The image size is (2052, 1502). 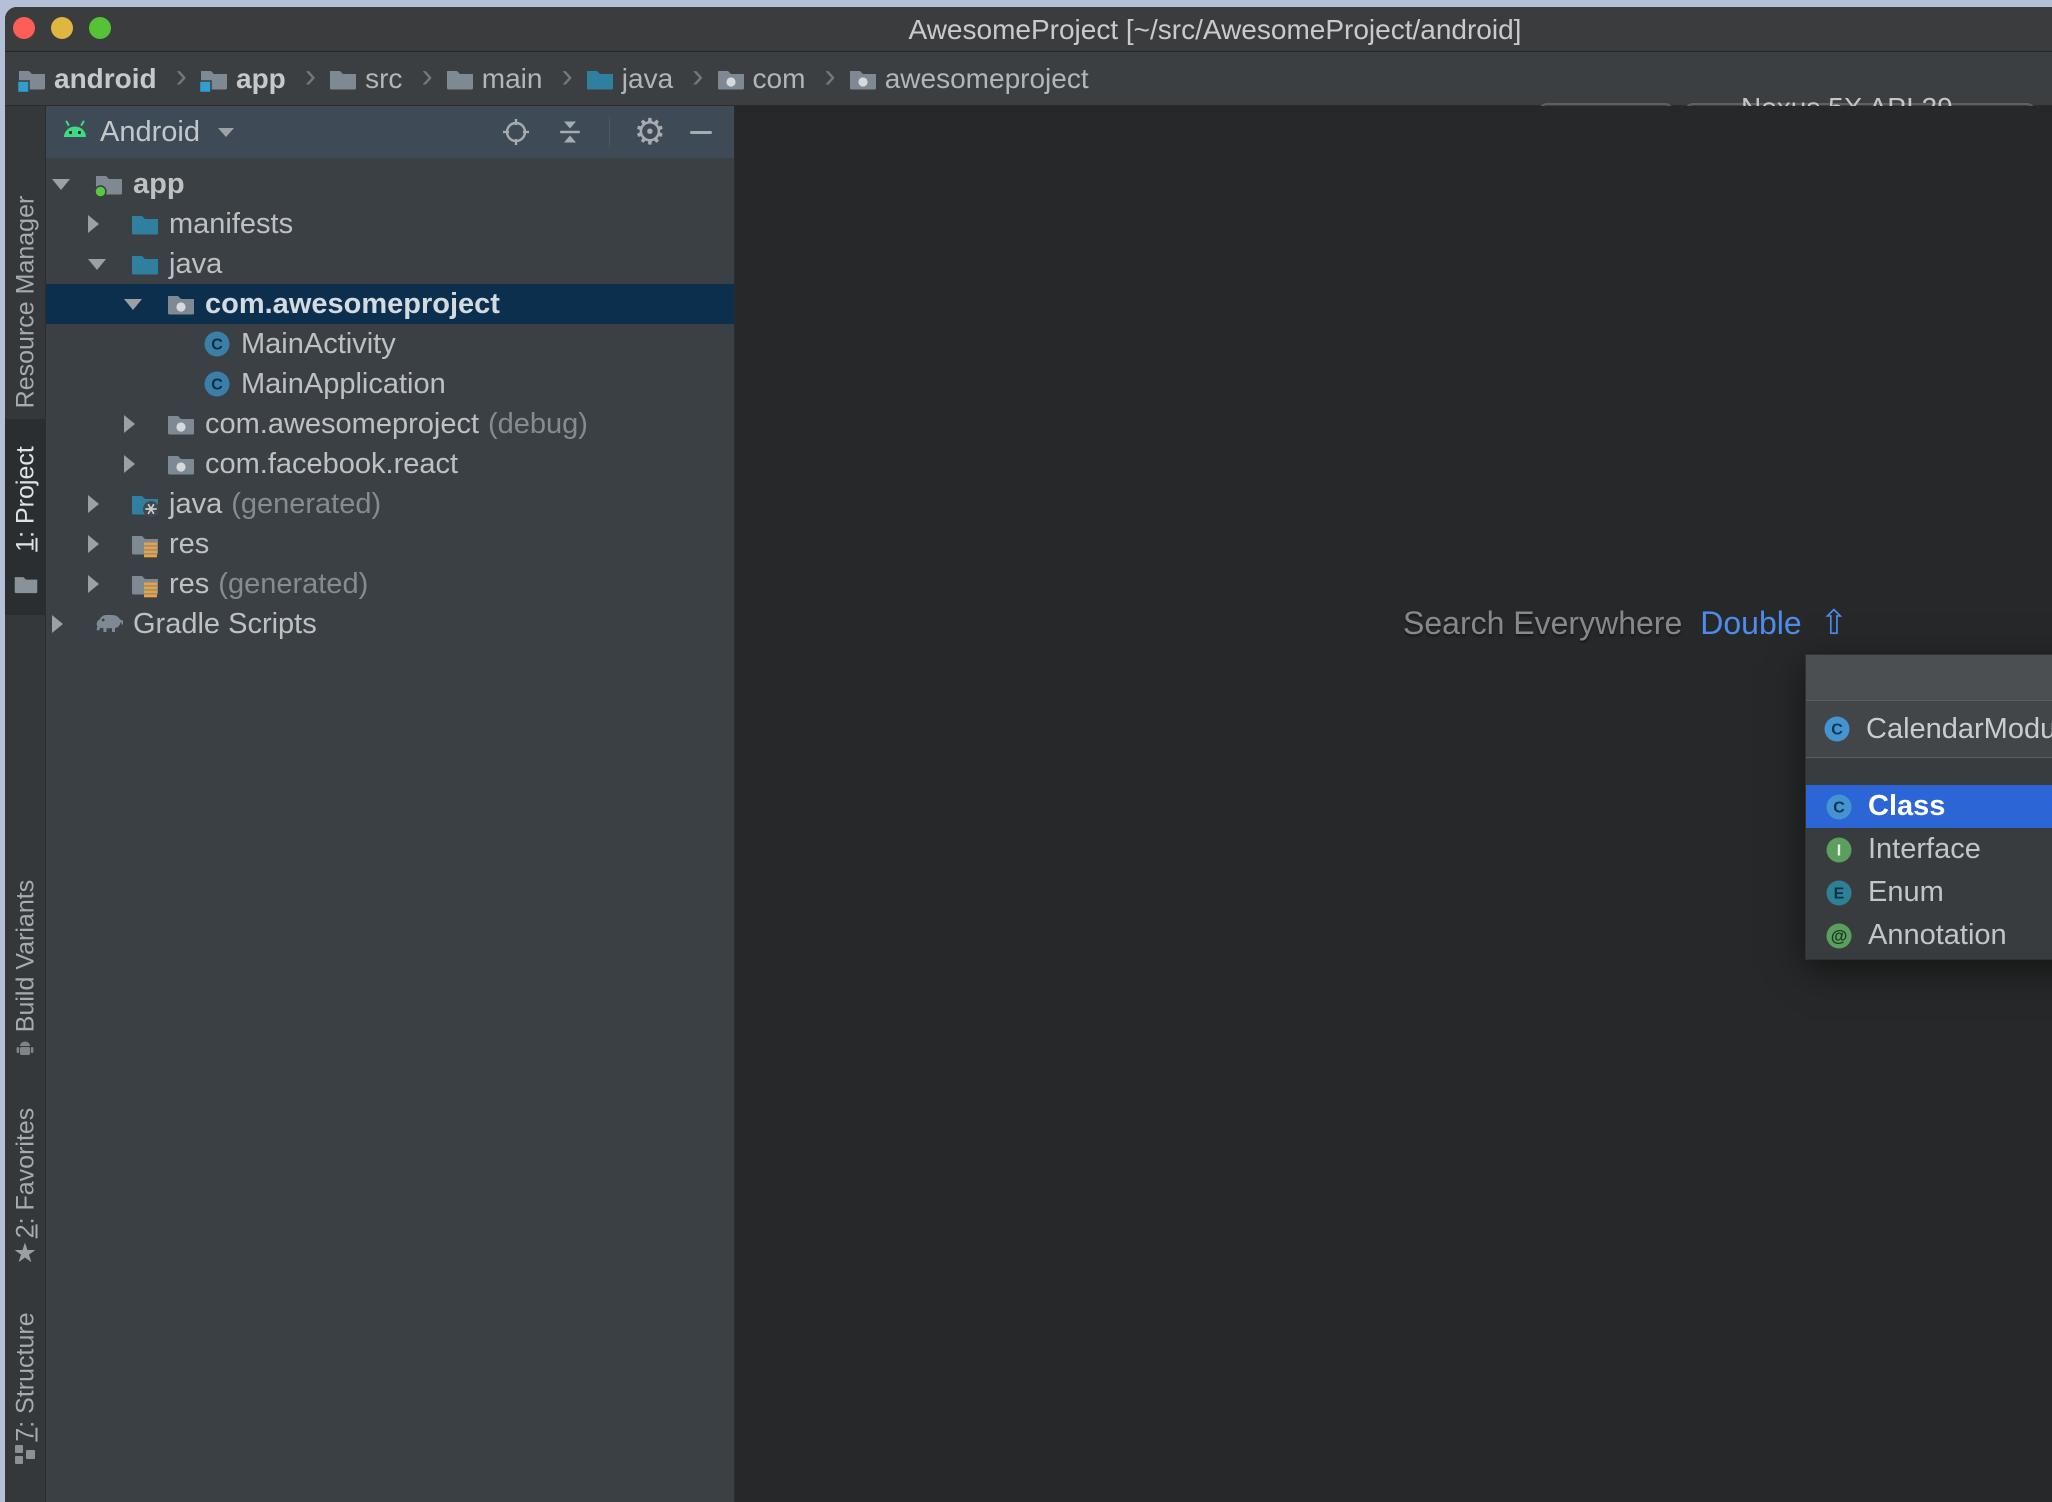 I want to click on collapse-all-icon, so click(x=570, y=132).